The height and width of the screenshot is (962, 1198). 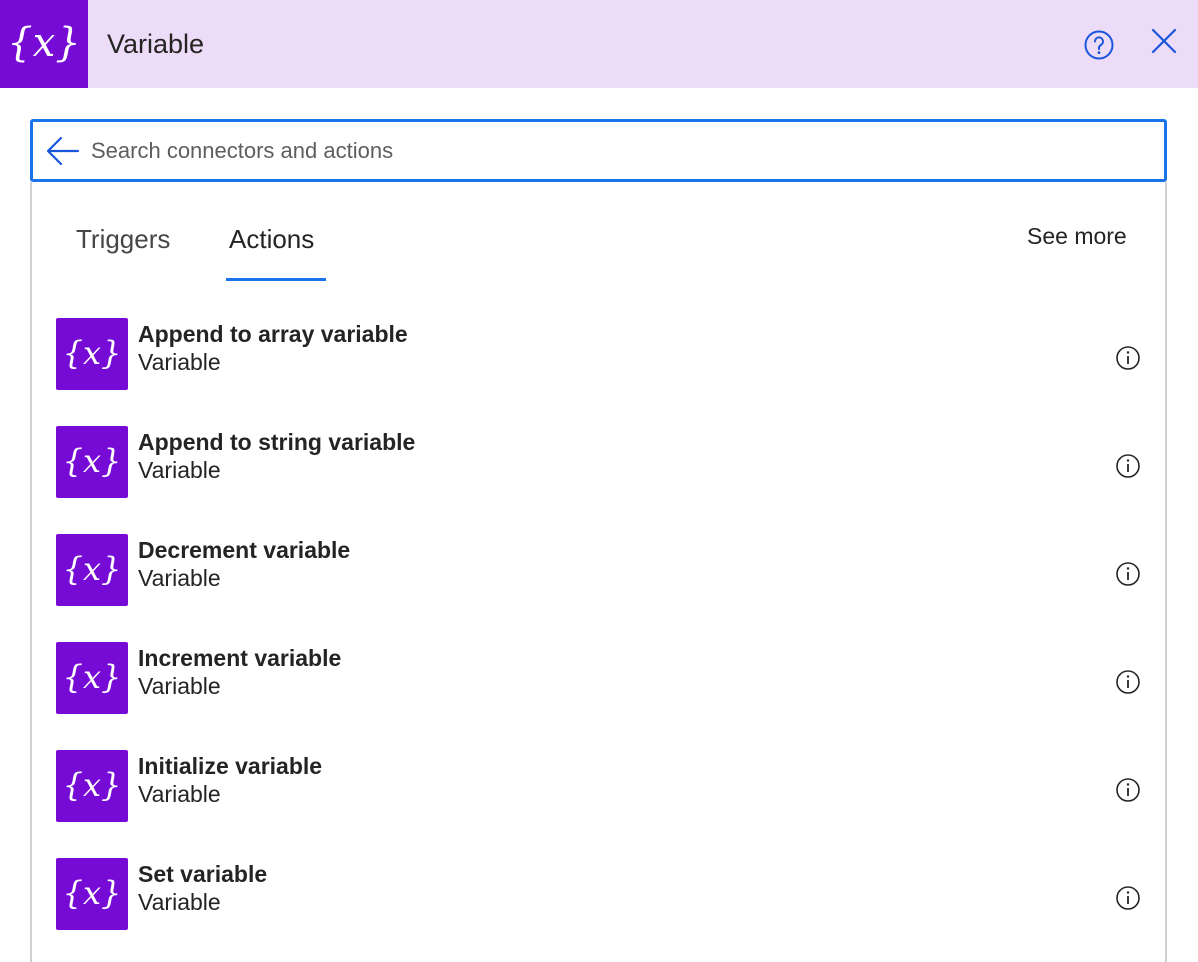 I want to click on variable-logo: {x}, so click(x=44, y=44).